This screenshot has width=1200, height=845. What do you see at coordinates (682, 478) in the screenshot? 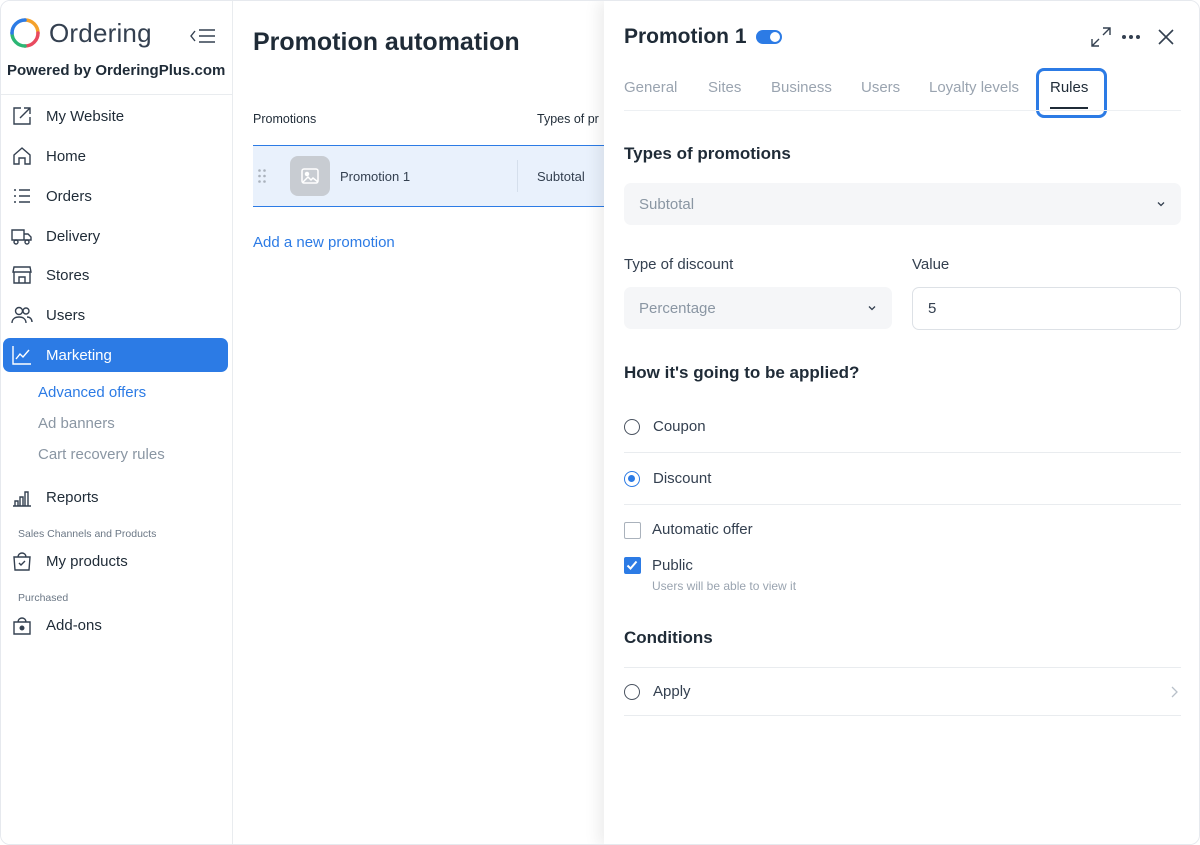
I see `discount-label: Discount` at bounding box center [682, 478].